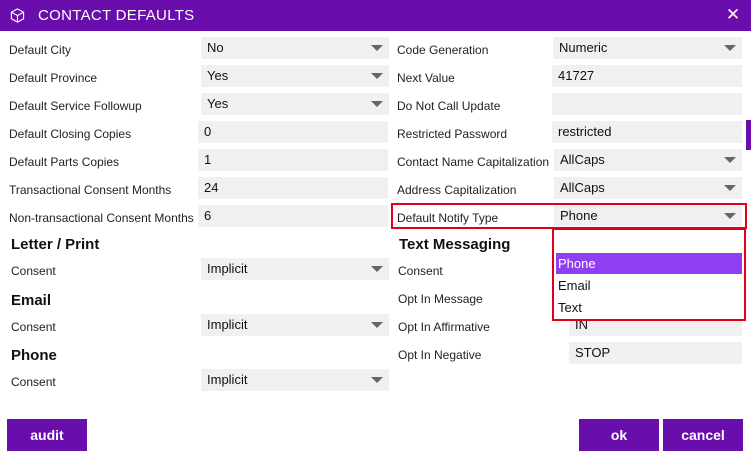 The image size is (751, 456). I want to click on default-notify-type-value: Phone, so click(579, 215).